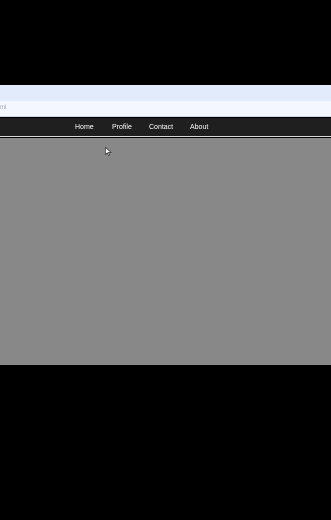 The image size is (331, 520). What do you see at coordinates (165, 109) in the screenshot?
I see `address-bar: ml` at bounding box center [165, 109].